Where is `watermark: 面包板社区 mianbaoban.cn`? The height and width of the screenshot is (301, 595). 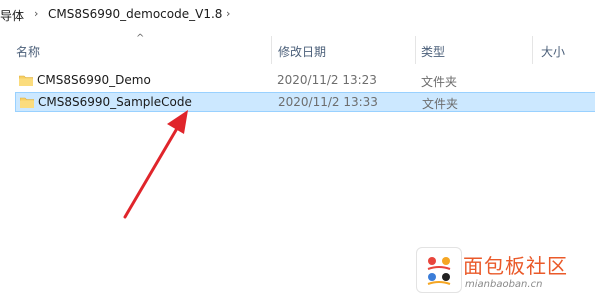
watermark: 面包板社区 mianbaoban.cn is located at coordinates (502, 272).